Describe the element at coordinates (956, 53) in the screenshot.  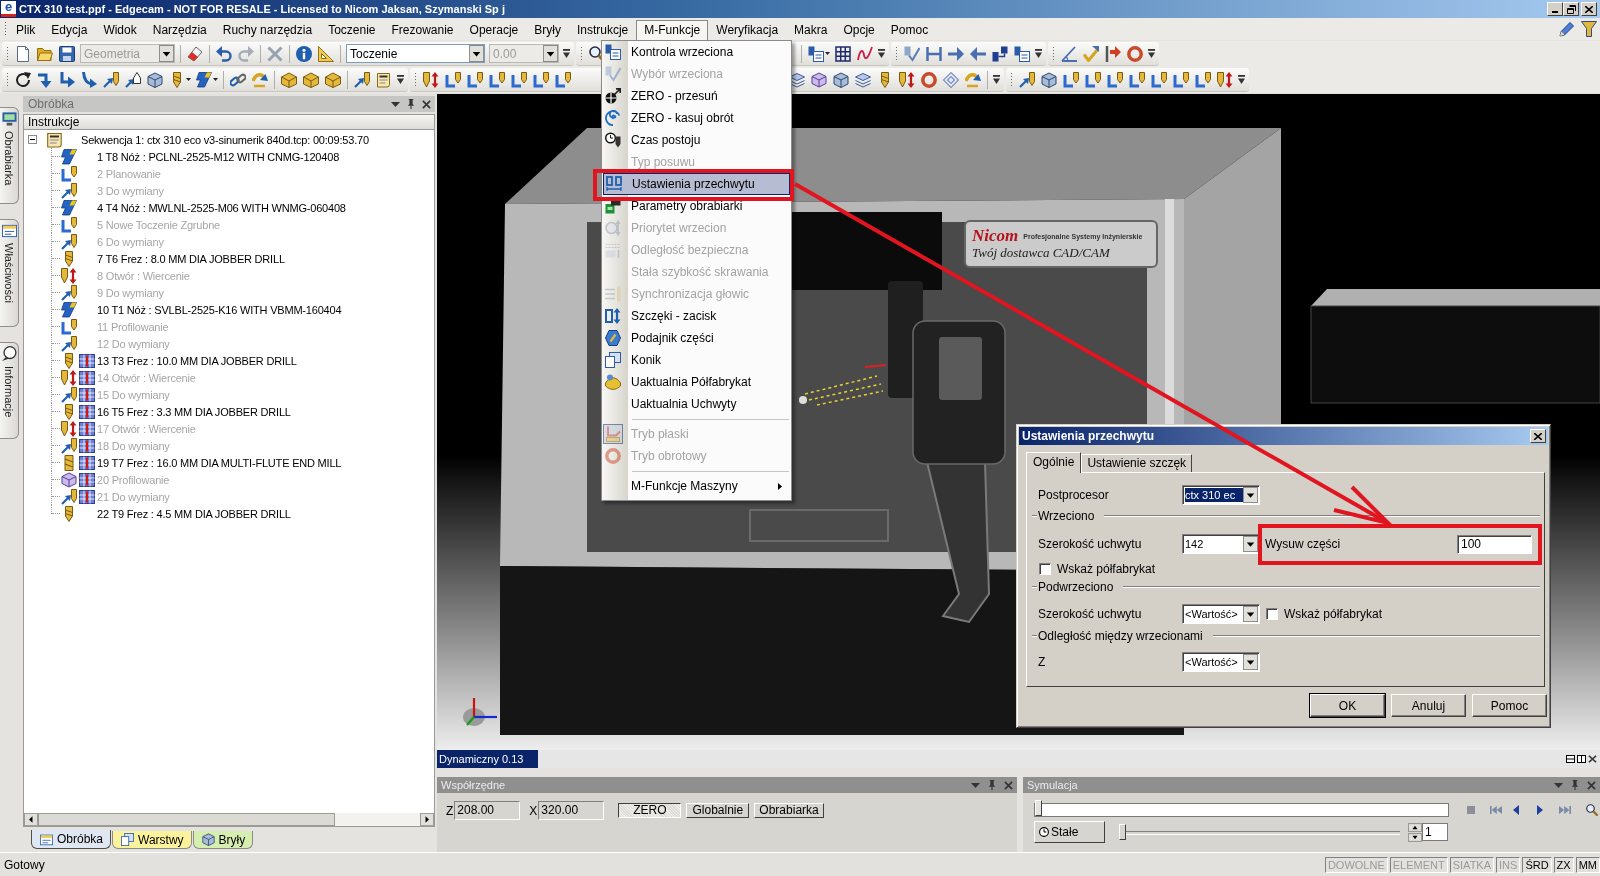
I see `right-arrow-icon` at that location.